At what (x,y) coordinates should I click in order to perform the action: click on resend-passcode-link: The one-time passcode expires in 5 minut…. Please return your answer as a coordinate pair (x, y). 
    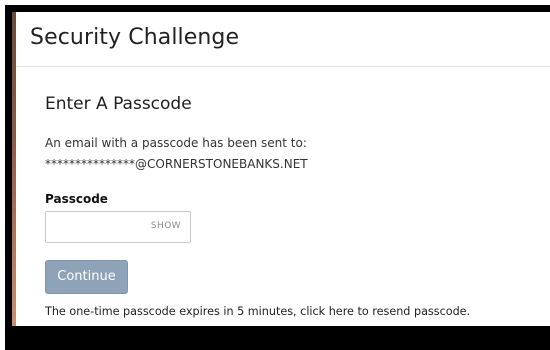
    Looking at the image, I should click on (257, 311).